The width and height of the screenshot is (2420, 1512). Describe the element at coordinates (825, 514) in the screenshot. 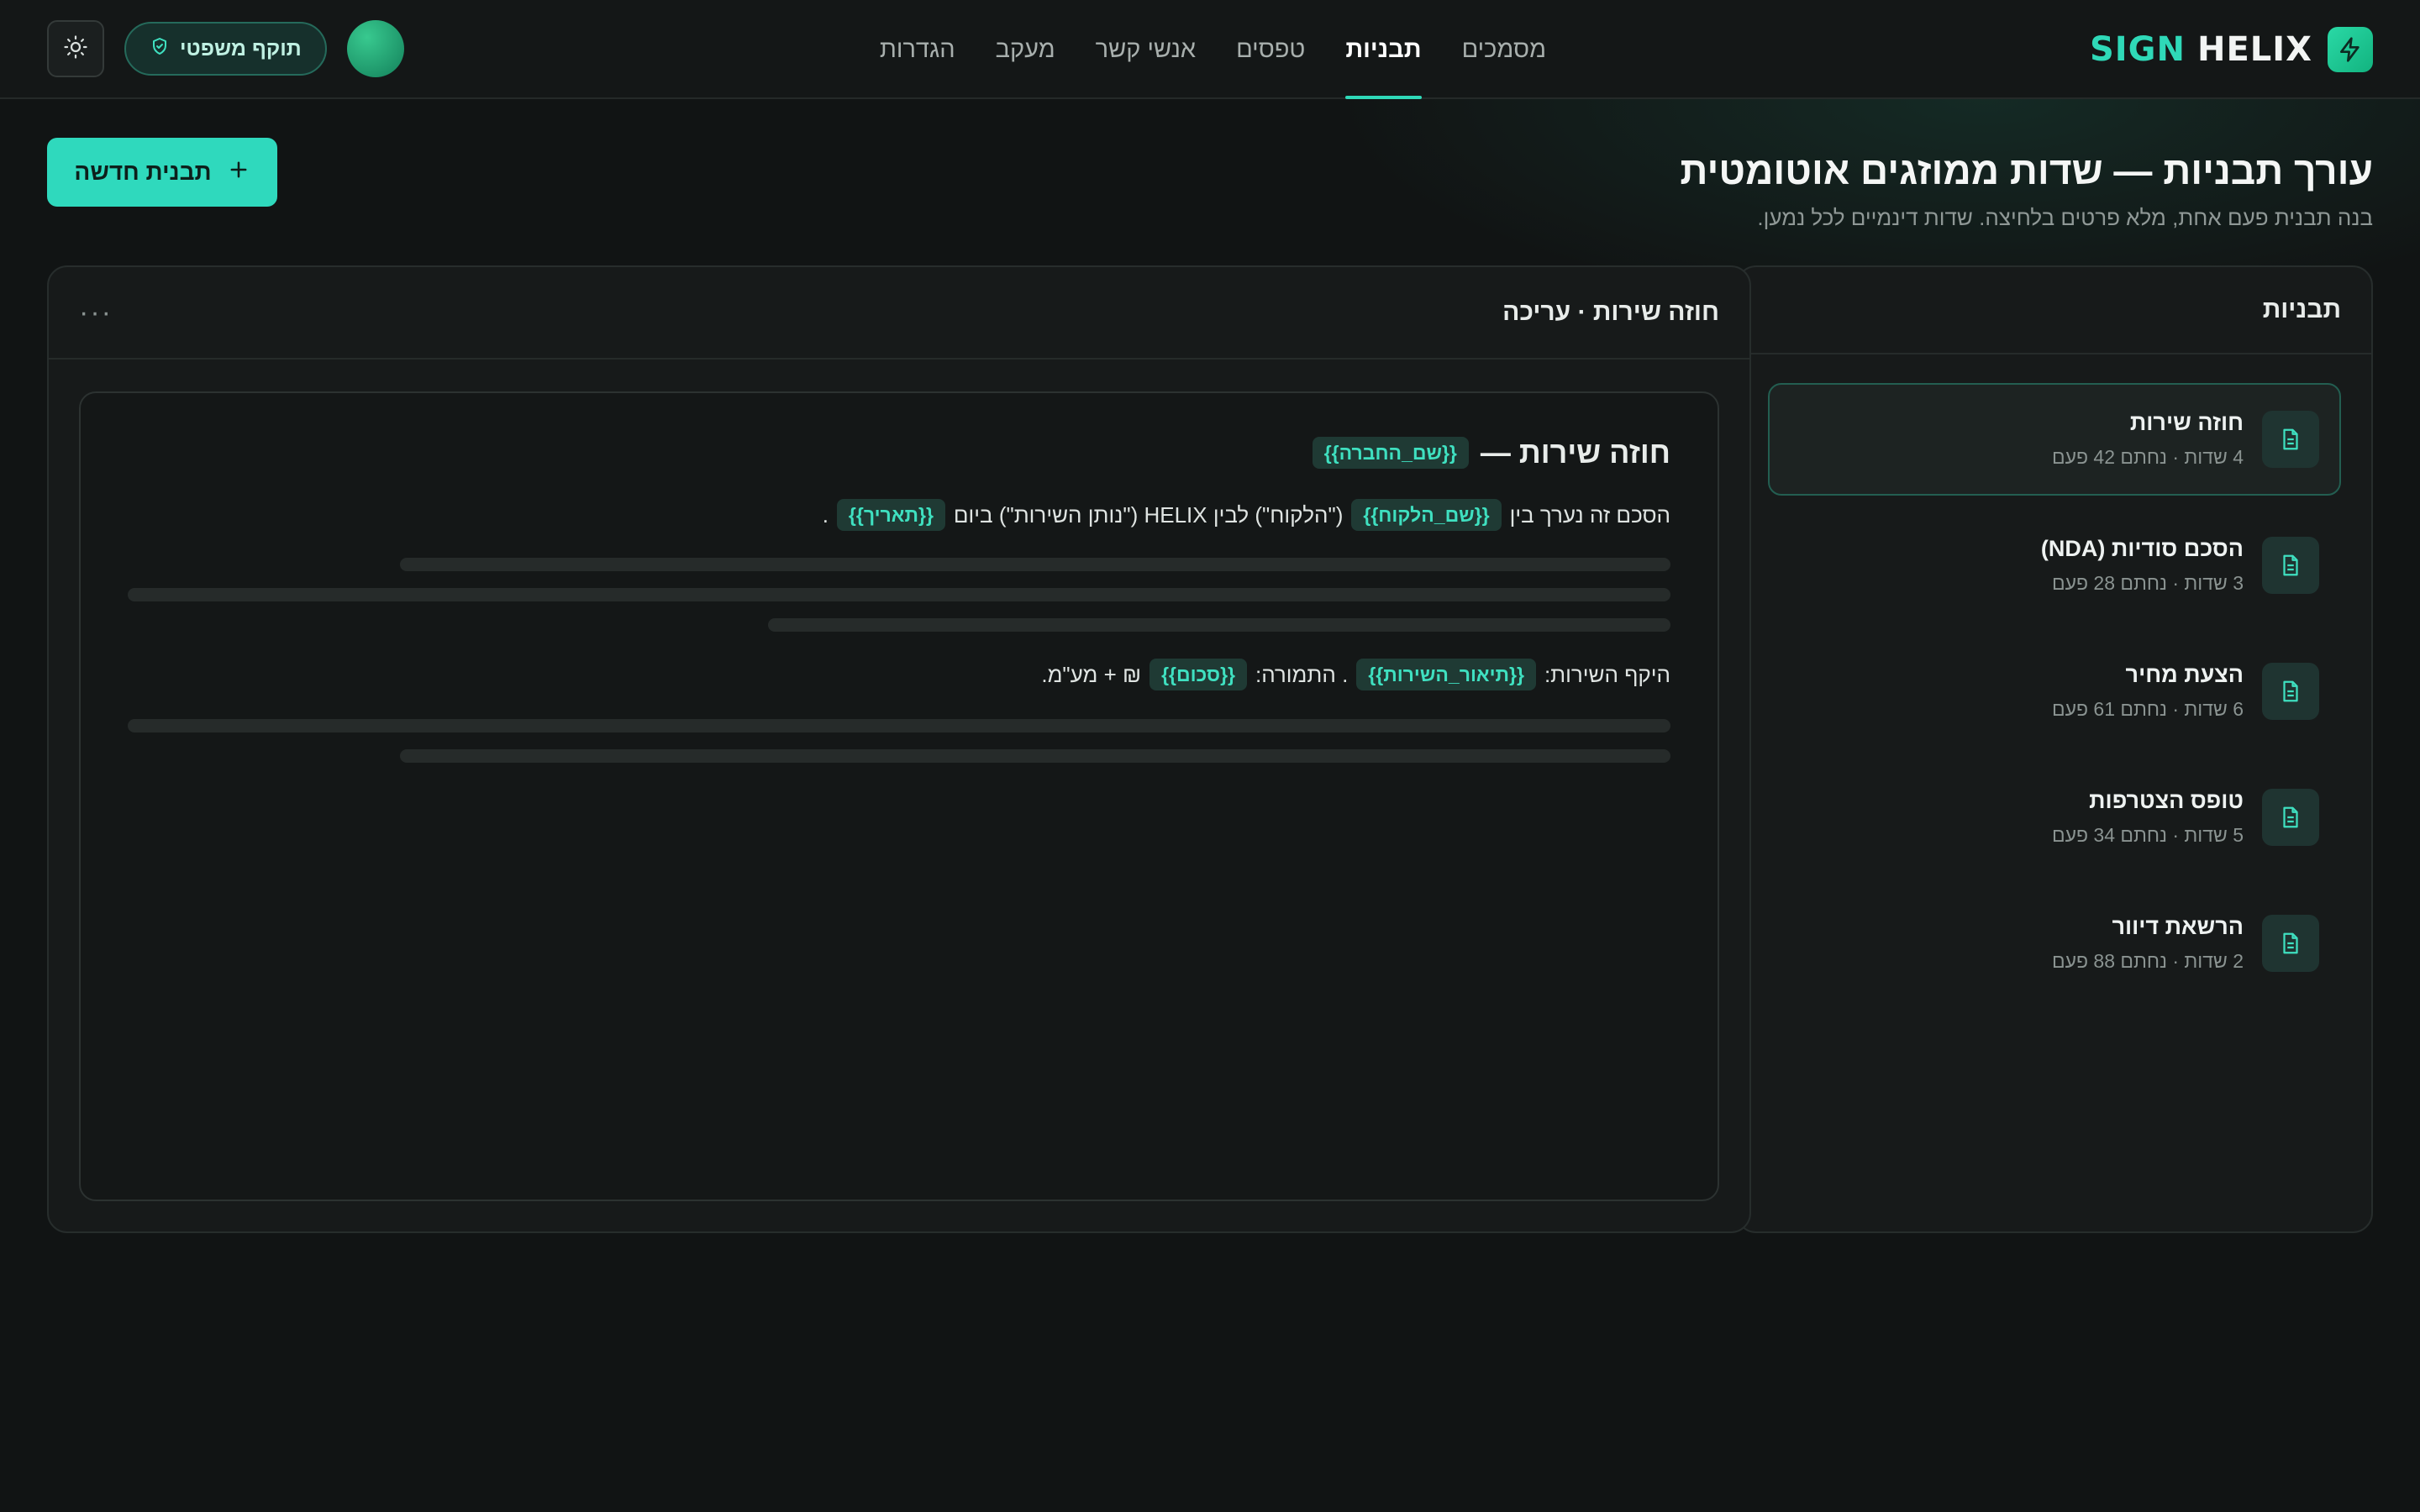

I see `doc-text: .` at that location.